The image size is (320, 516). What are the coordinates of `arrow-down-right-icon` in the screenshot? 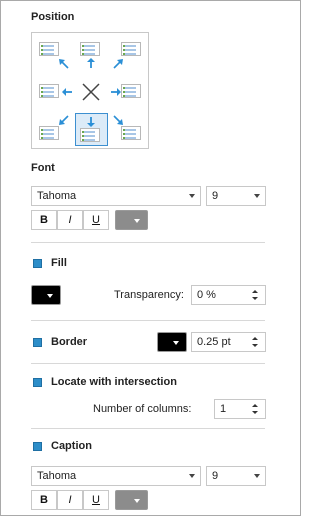 It's located at (118, 120).